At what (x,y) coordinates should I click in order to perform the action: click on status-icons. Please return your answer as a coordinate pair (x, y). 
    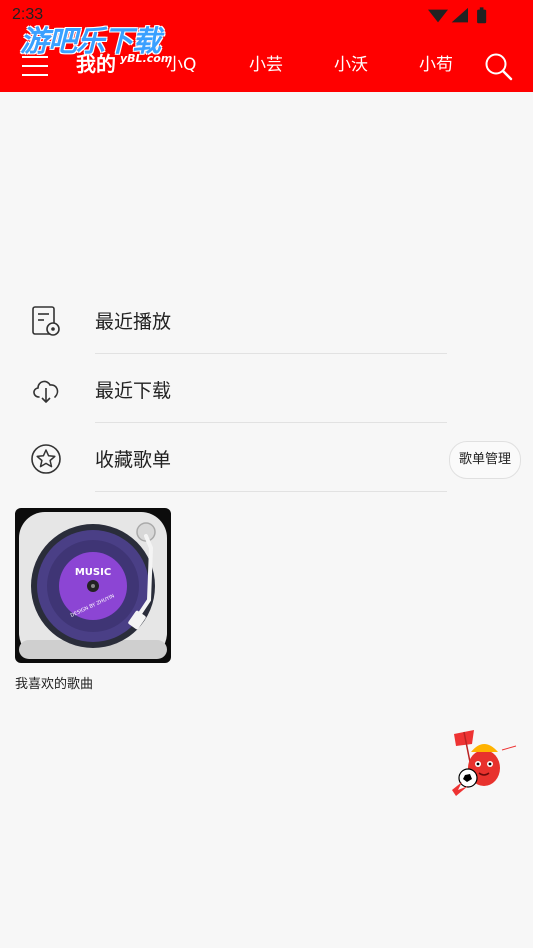
    Looking at the image, I should click on (457, 15).